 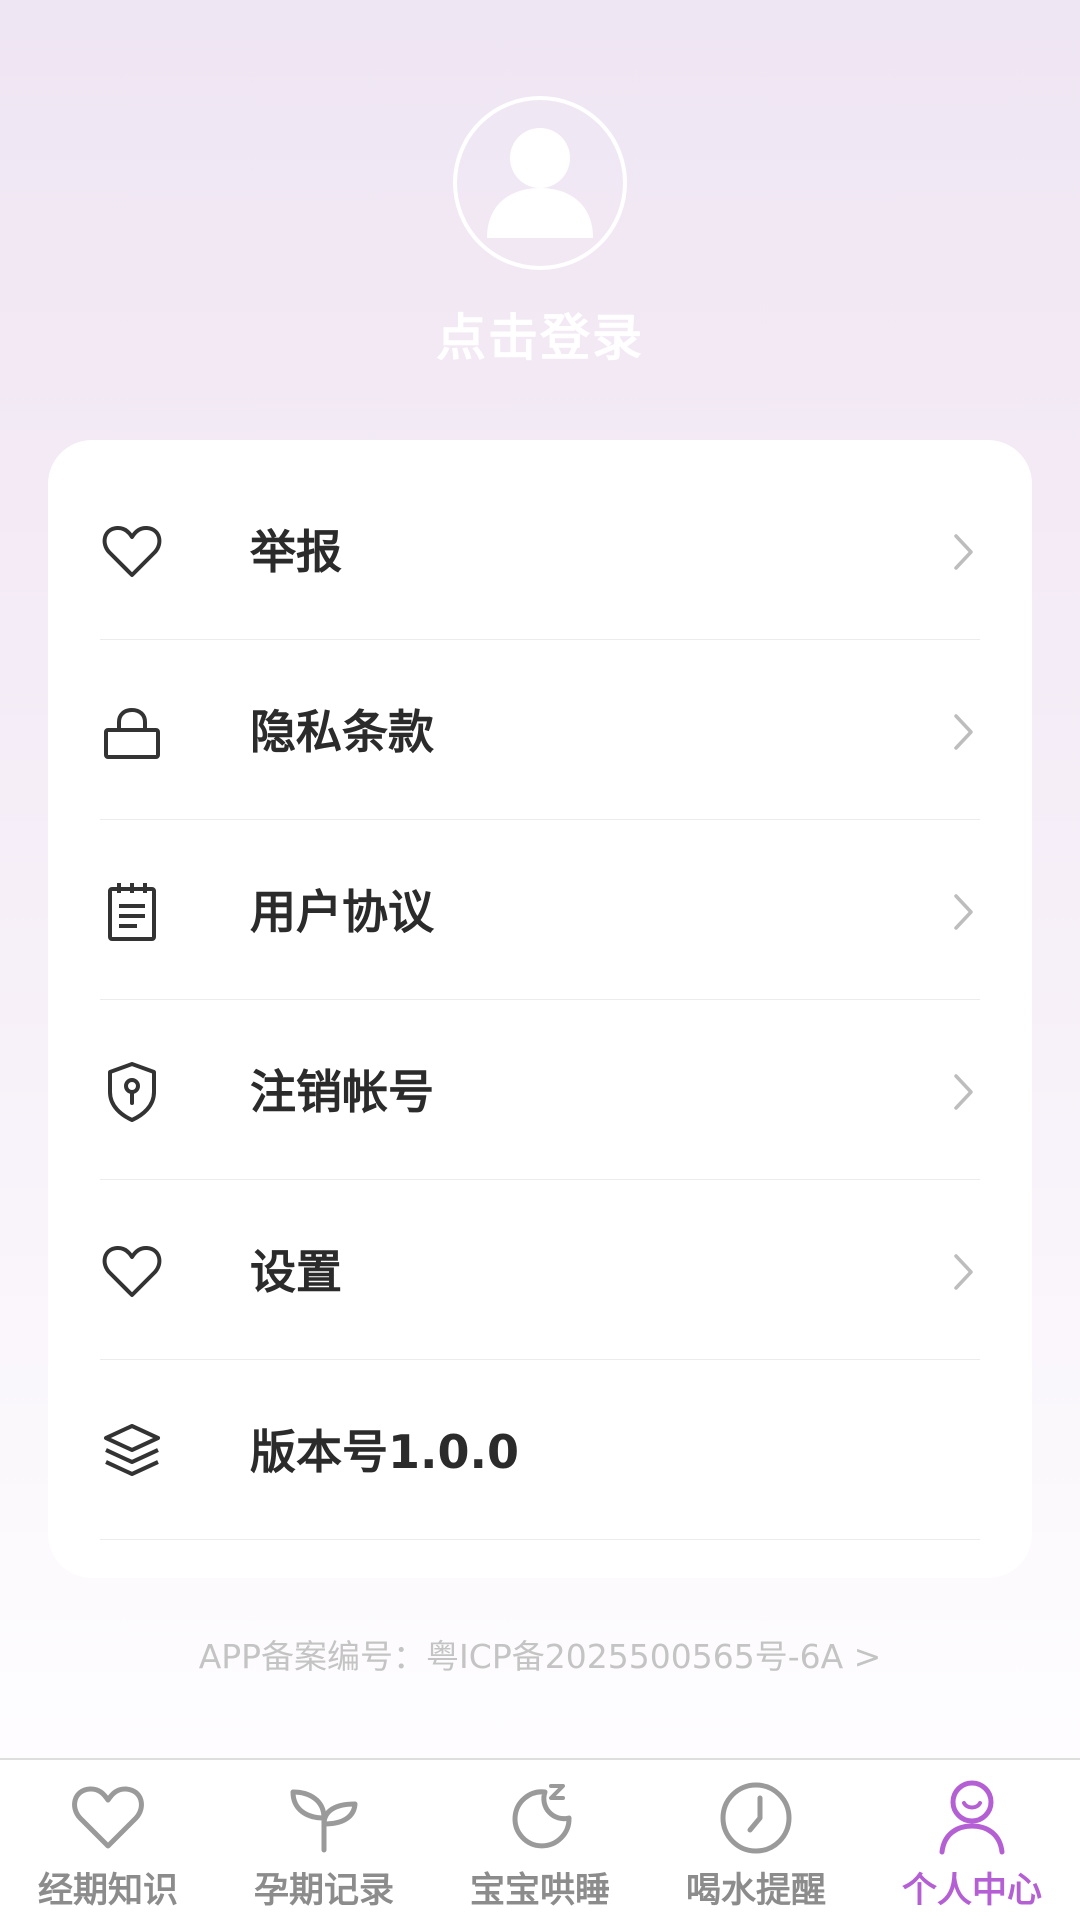 What do you see at coordinates (132, 732) in the screenshot?
I see `lock-icon` at bounding box center [132, 732].